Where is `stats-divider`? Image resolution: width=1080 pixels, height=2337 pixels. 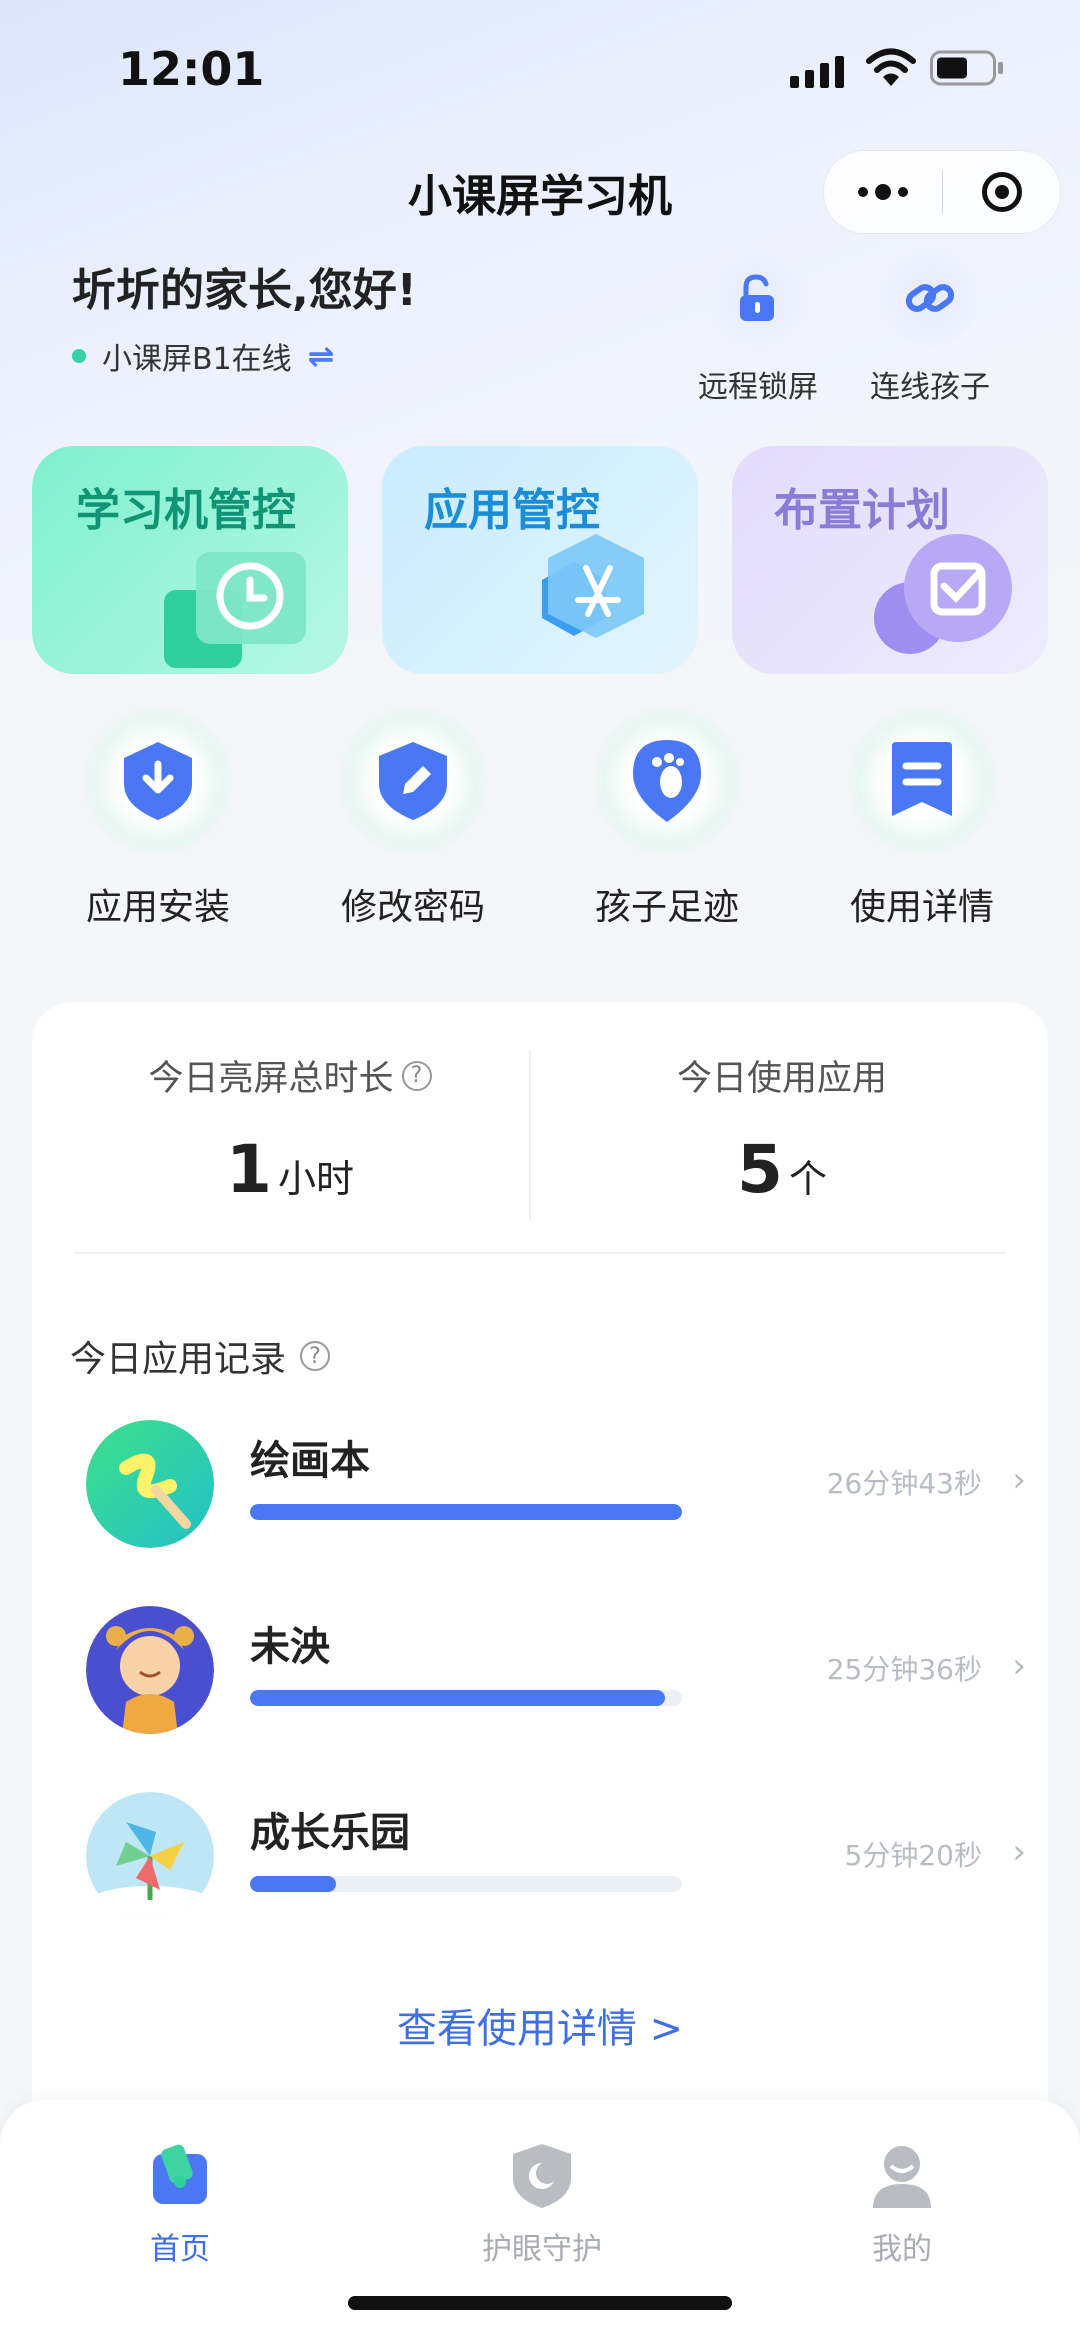 stats-divider is located at coordinates (530, 1135).